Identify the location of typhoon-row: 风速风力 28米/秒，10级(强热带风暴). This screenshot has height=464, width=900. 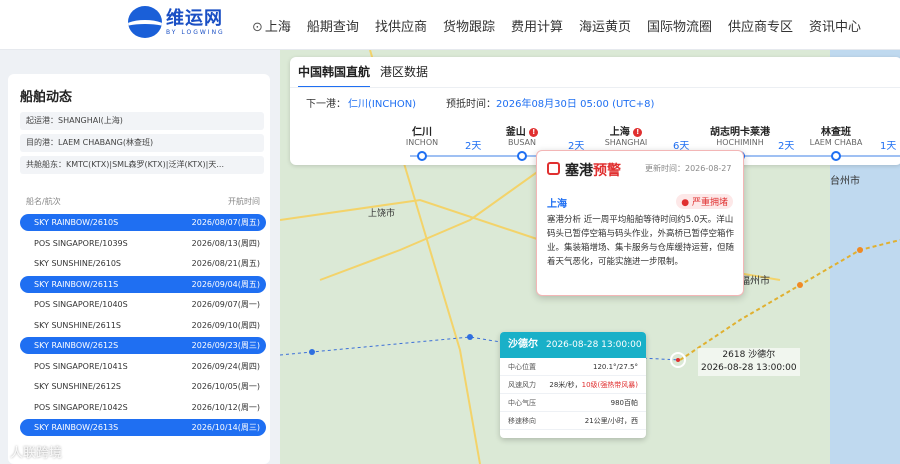
(573, 385).